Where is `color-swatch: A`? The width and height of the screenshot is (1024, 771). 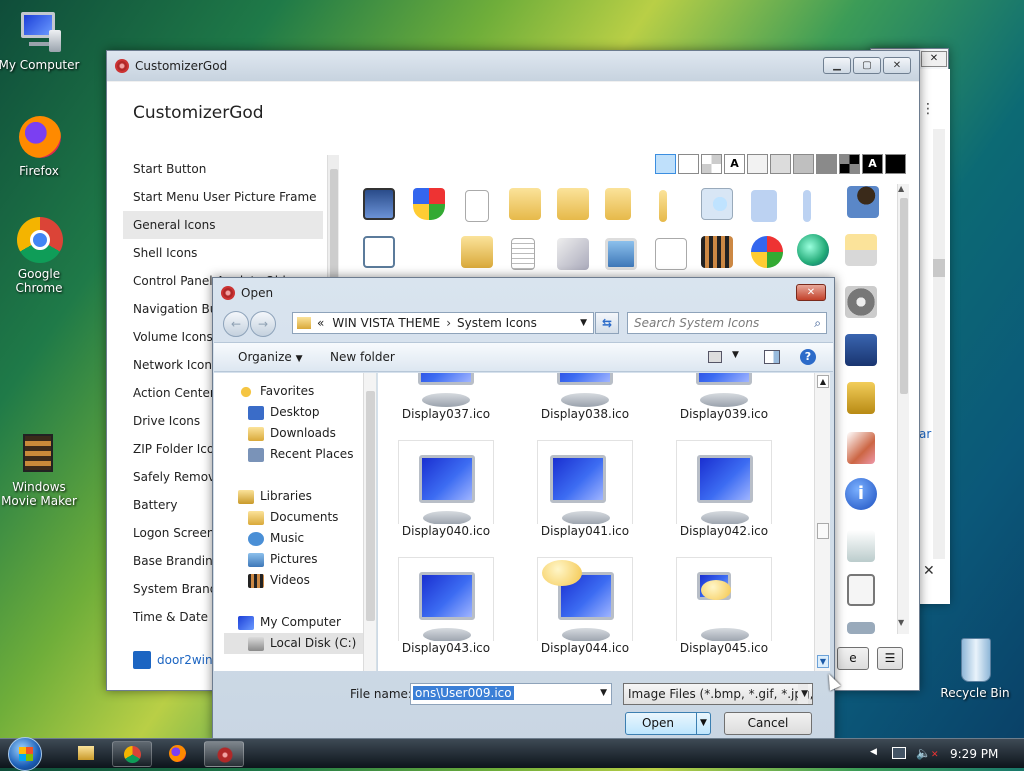
color-swatch: A is located at coordinates (734, 164).